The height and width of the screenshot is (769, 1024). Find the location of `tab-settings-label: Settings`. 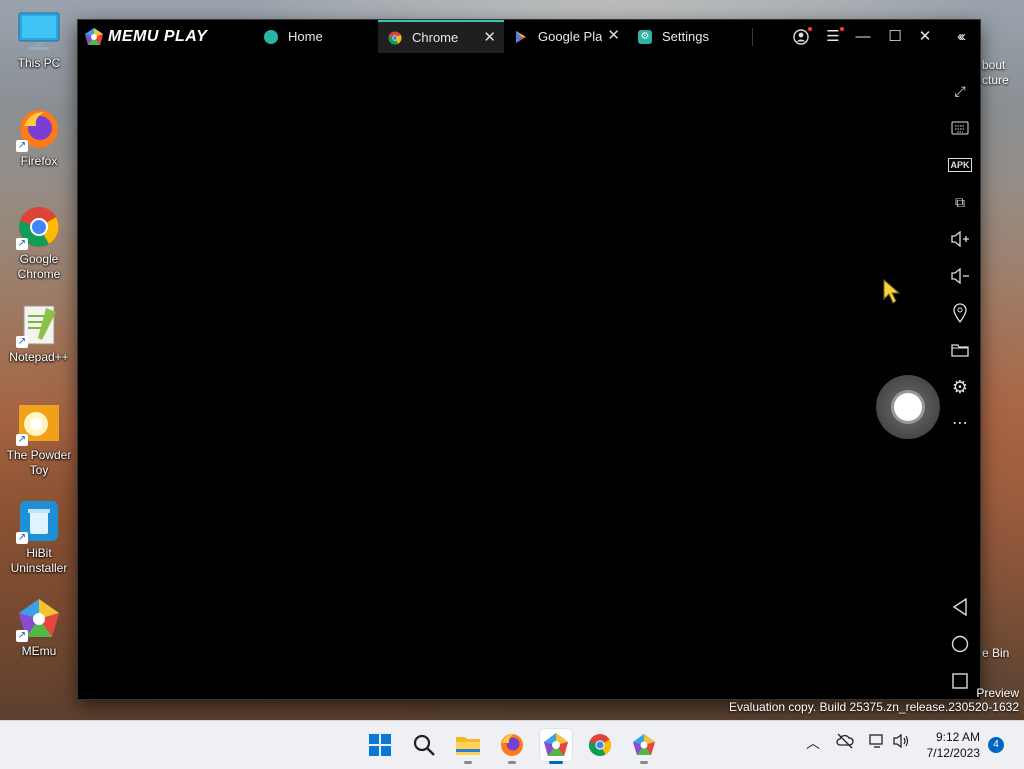

tab-settings-label: Settings is located at coordinates (685, 36).